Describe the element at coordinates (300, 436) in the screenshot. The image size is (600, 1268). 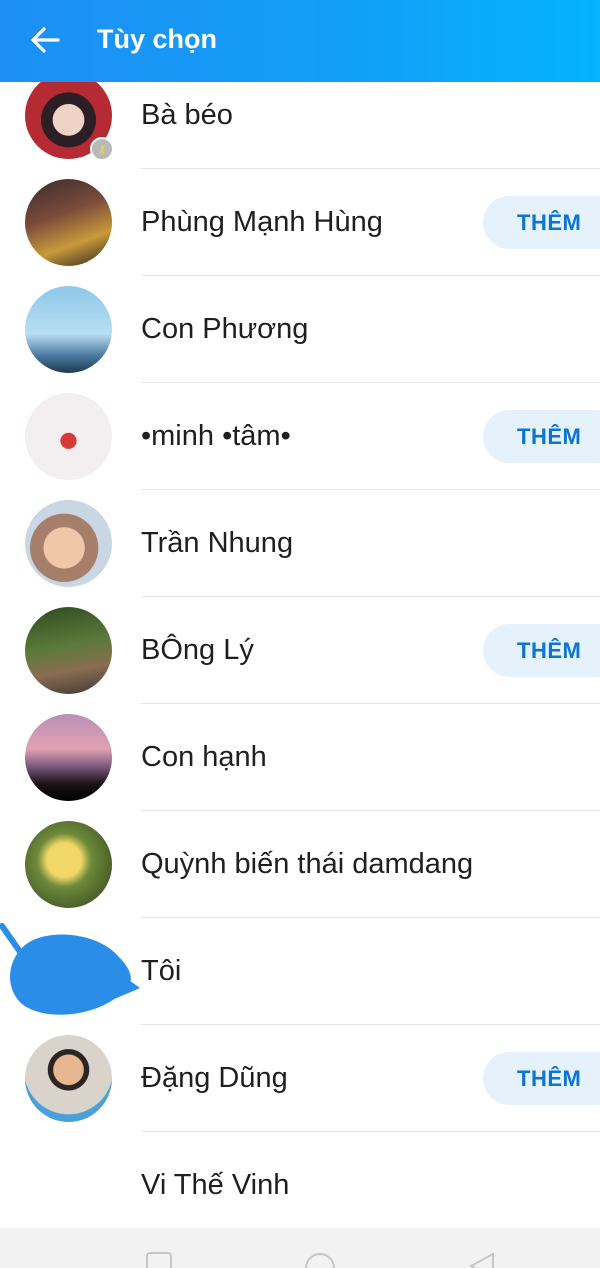
I see `list-item: •minh •tâm• THÊM` at that location.